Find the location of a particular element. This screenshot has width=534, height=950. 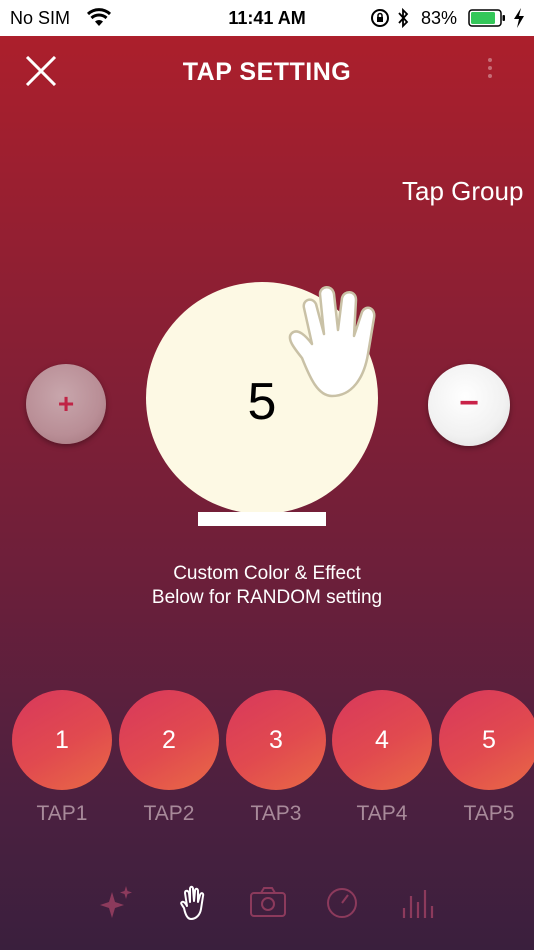

rotation-lock-icon is located at coordinates (380, 18).